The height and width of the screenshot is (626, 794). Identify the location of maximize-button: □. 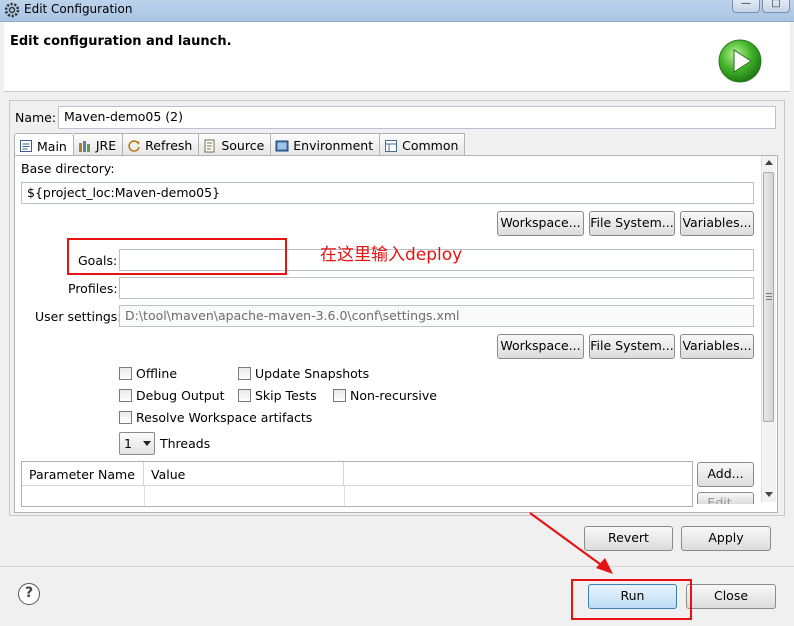
(776, 6).